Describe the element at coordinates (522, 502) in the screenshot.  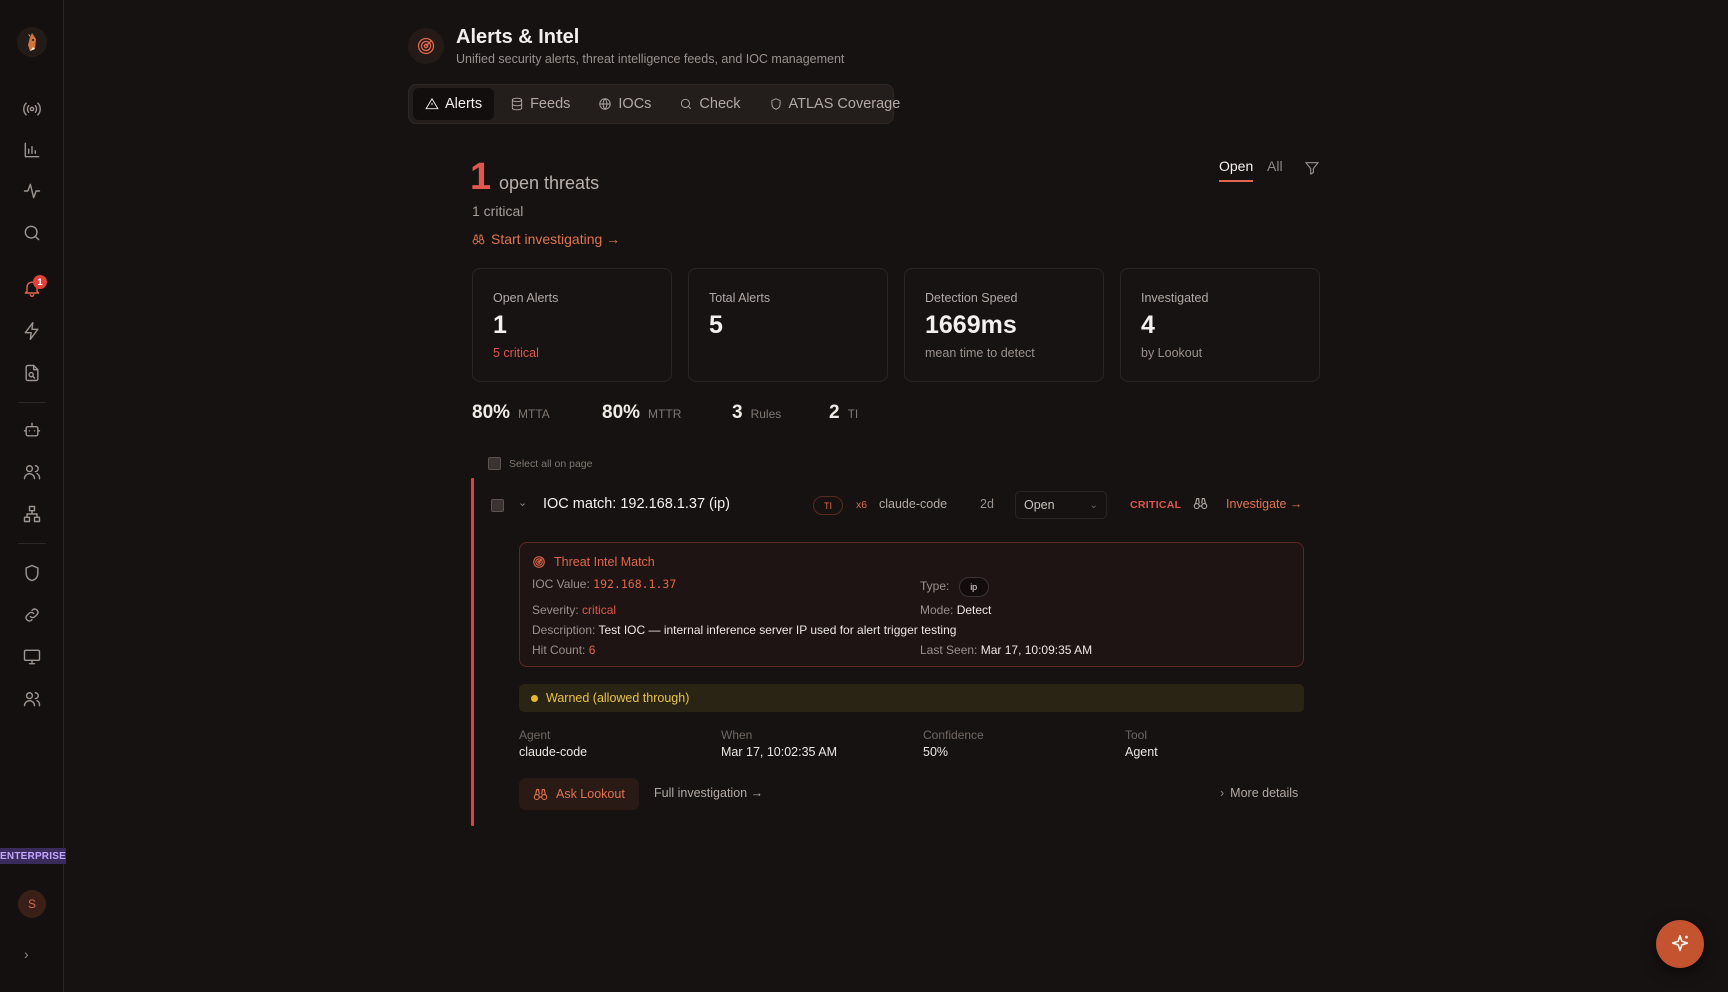
I see `chevron-down-icon: ⌄` at that location.